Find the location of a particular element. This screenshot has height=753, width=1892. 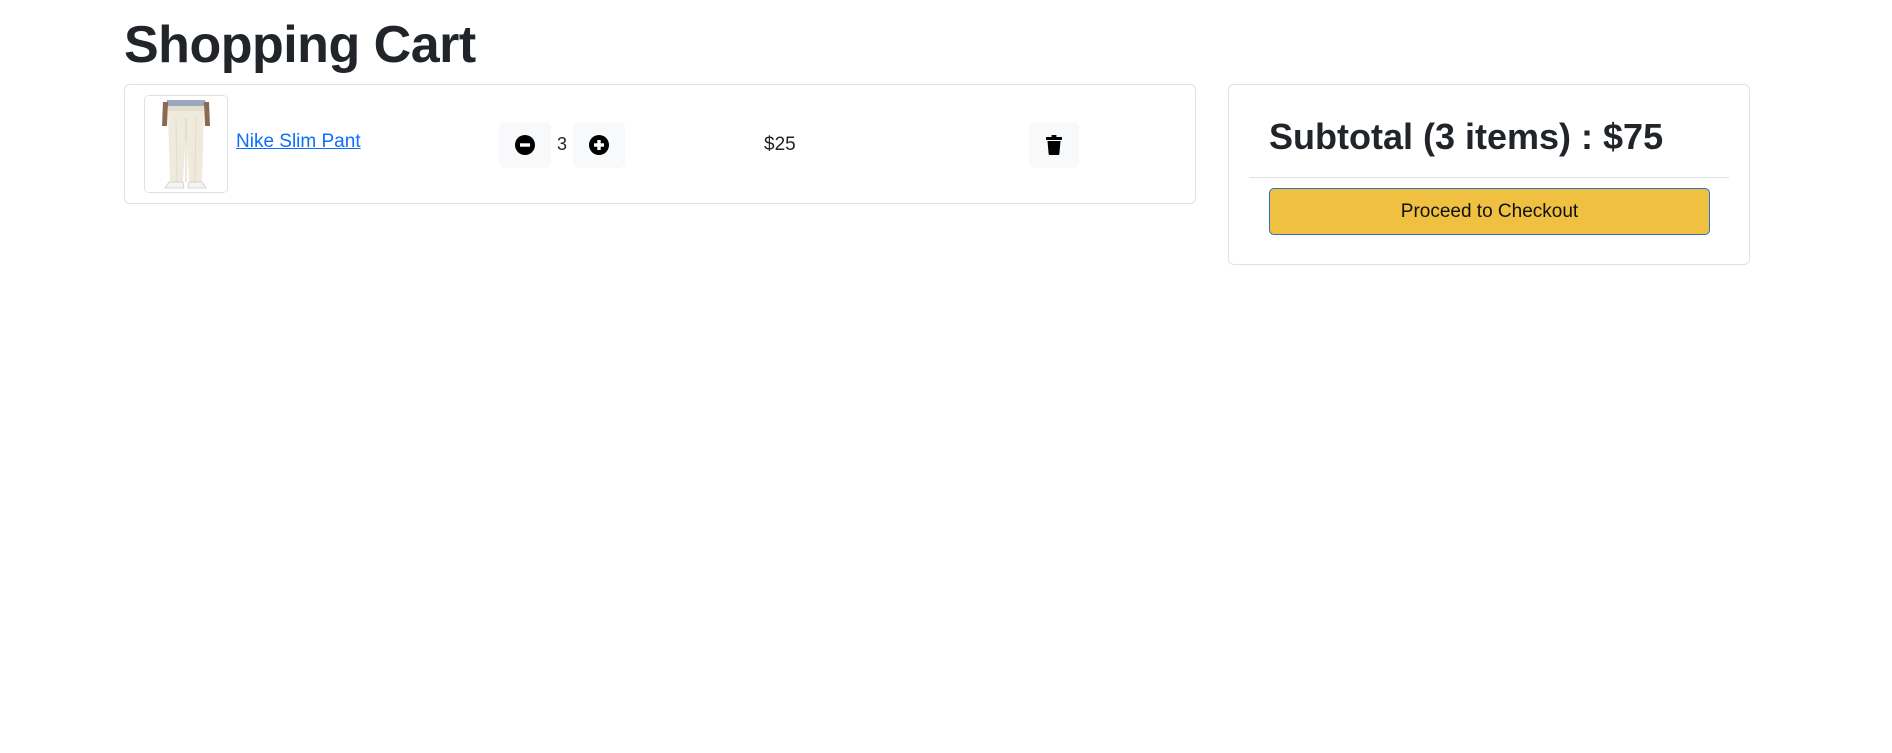

pants-product-image is located at coordinates (186, 144).